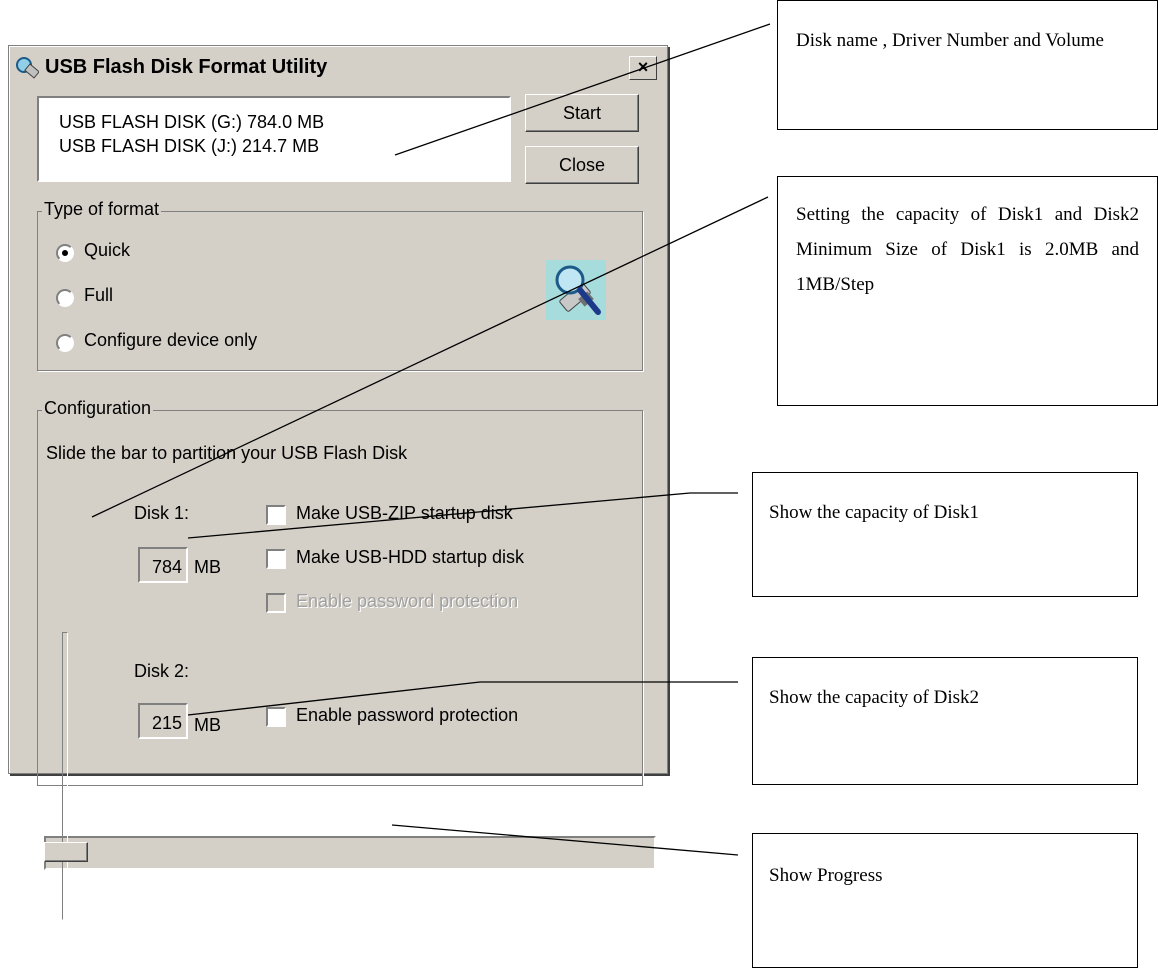  What do you see at coordinates (565, 840) in the screenshot?
I see `leader-progress` at bounding box center [565, 840].